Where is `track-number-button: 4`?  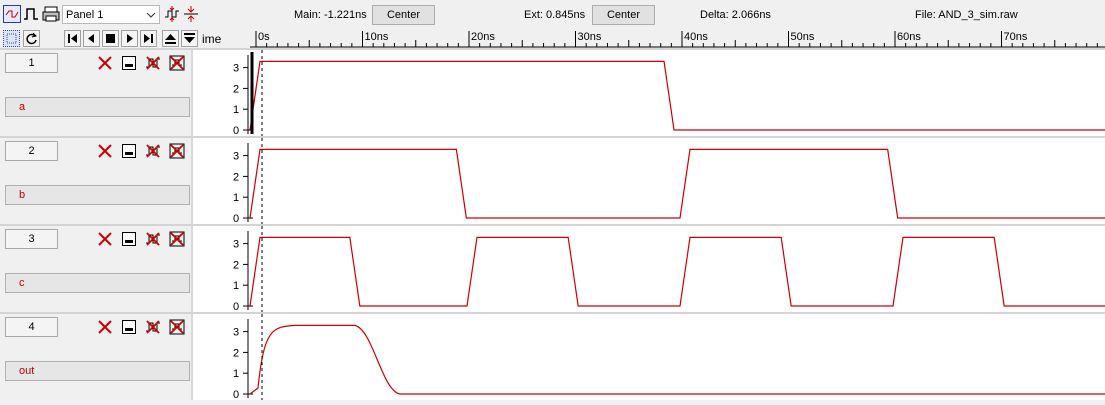 track-number-button: 4 is located at coordinates (31, 327).